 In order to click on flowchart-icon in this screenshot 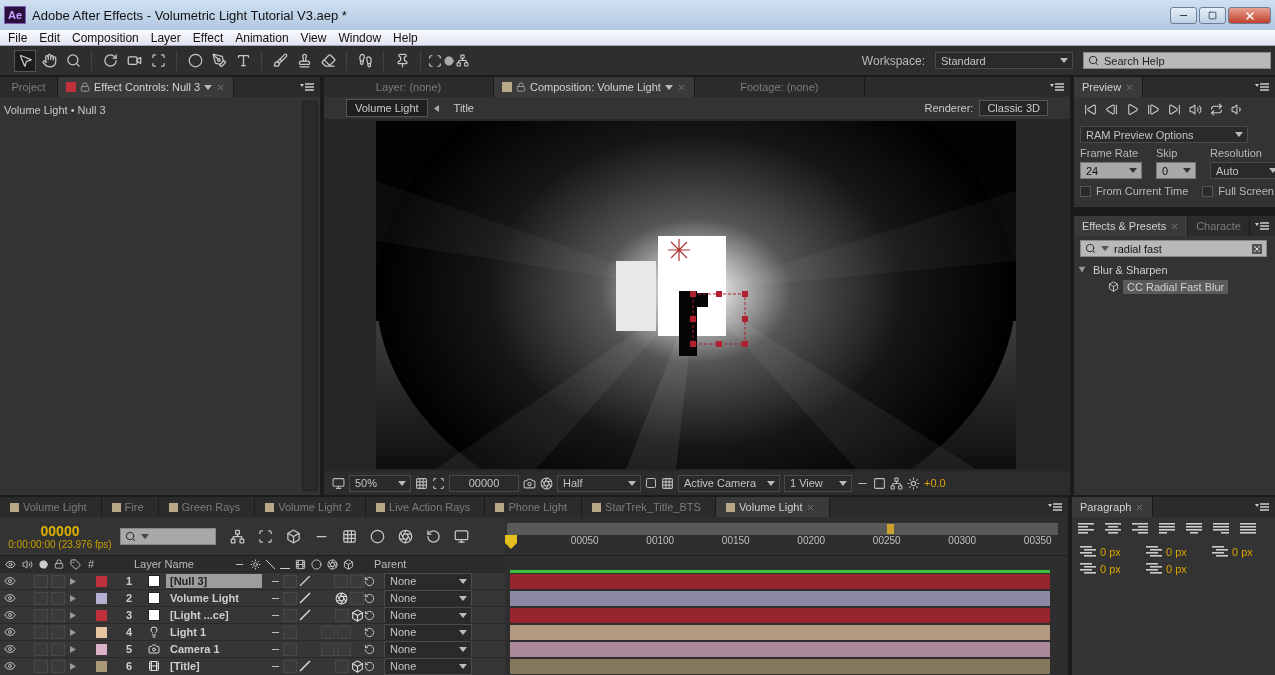, I will do `click(896, 483)`.